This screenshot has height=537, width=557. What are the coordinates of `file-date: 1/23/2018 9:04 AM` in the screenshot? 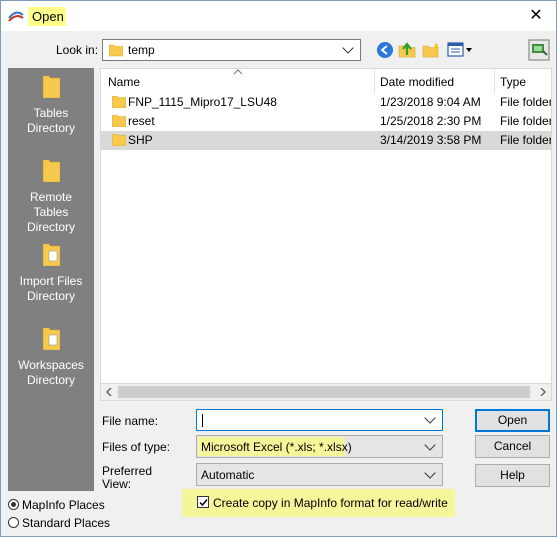 It's located at (430, 102).